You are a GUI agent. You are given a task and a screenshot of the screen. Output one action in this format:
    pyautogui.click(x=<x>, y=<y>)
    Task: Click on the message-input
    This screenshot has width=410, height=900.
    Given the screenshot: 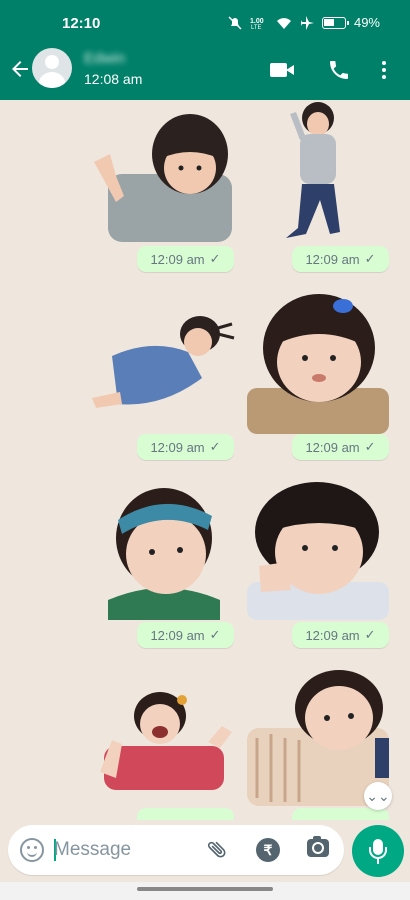 What is the action you would take?
    pyautogui.click(x=124, y=850)
    